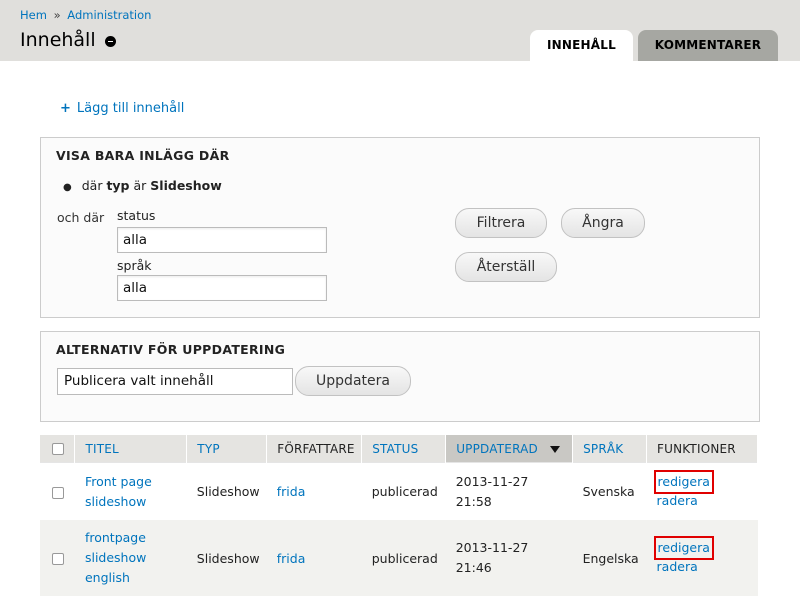  Describe the element at coordinates (609, 558) in the screenshot. I see `row-language: Engelska` at that location.